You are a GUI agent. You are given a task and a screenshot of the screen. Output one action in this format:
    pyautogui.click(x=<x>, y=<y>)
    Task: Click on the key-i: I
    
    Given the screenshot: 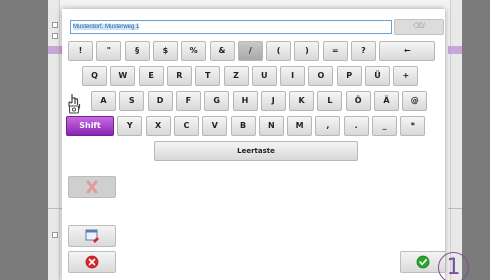 What is the action you would take?
    pyautogui.click(x=293, y=76)
    